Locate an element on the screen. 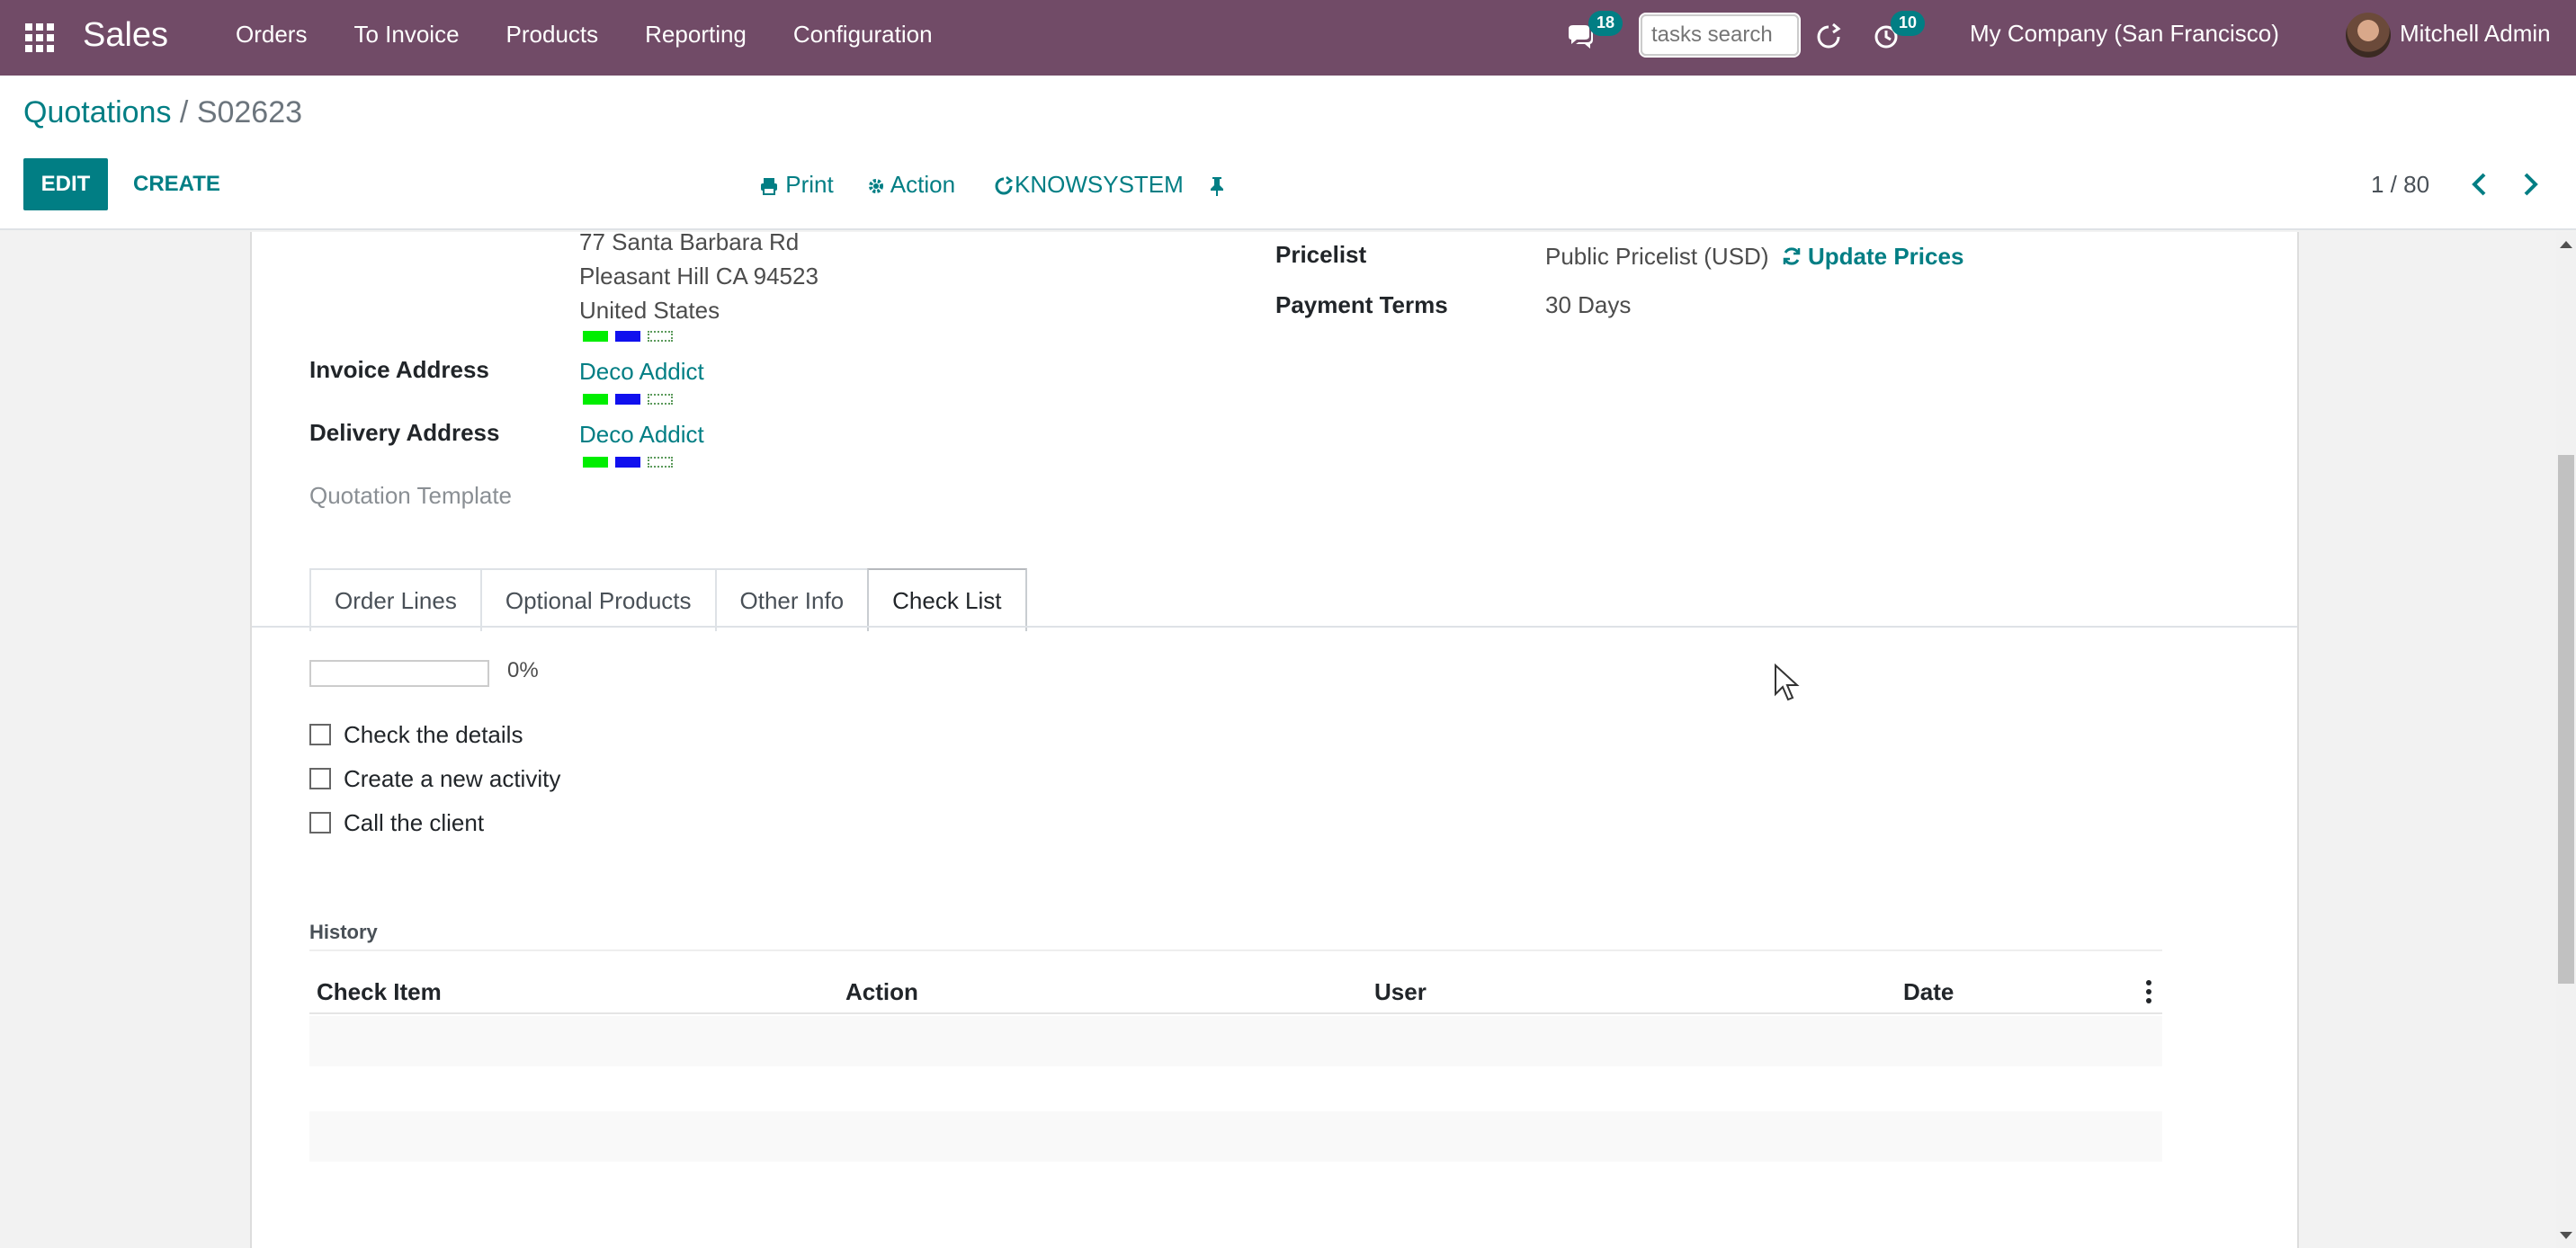 Image resolution: width=2576 pixels, height=1248 pixels. knowsystem-label: KNOWSYSTEM is located at coordinates (1099, 184).